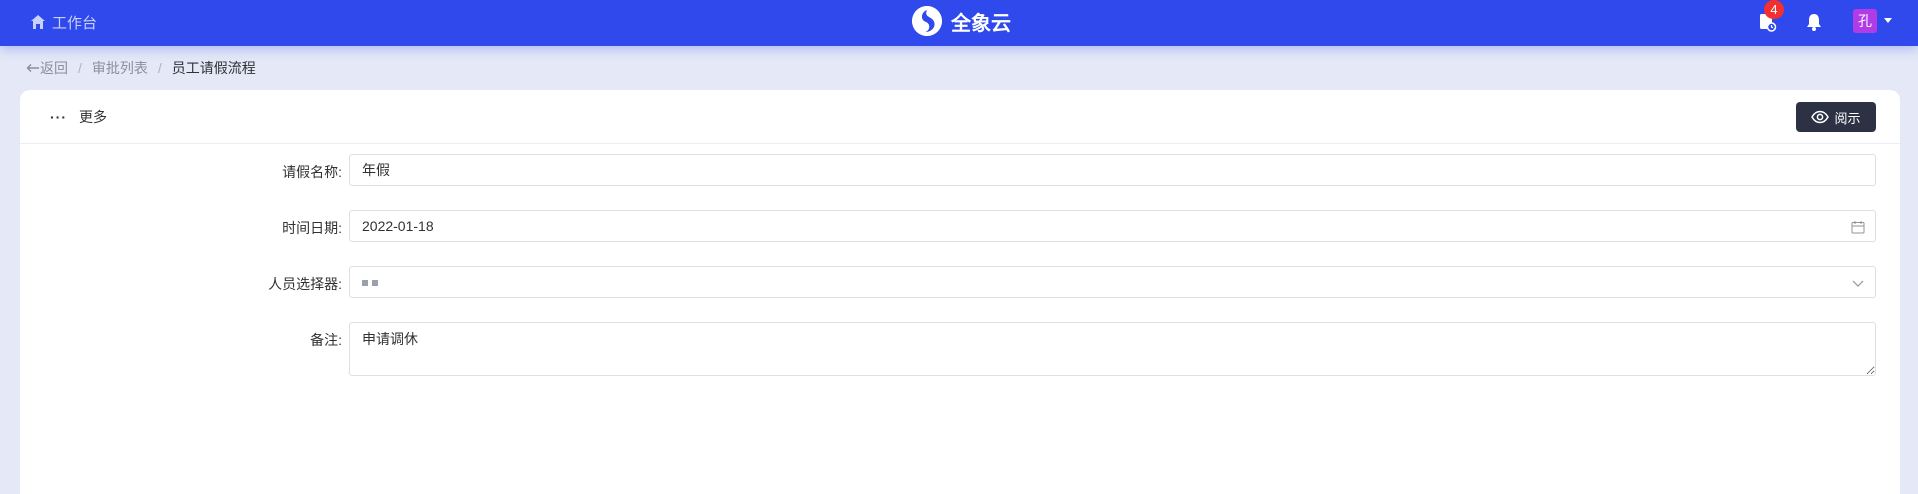  What do you see at coordinates (93, 117) in the screenshot?
I see `more-label: 更多` at bounding box center [93, 117].